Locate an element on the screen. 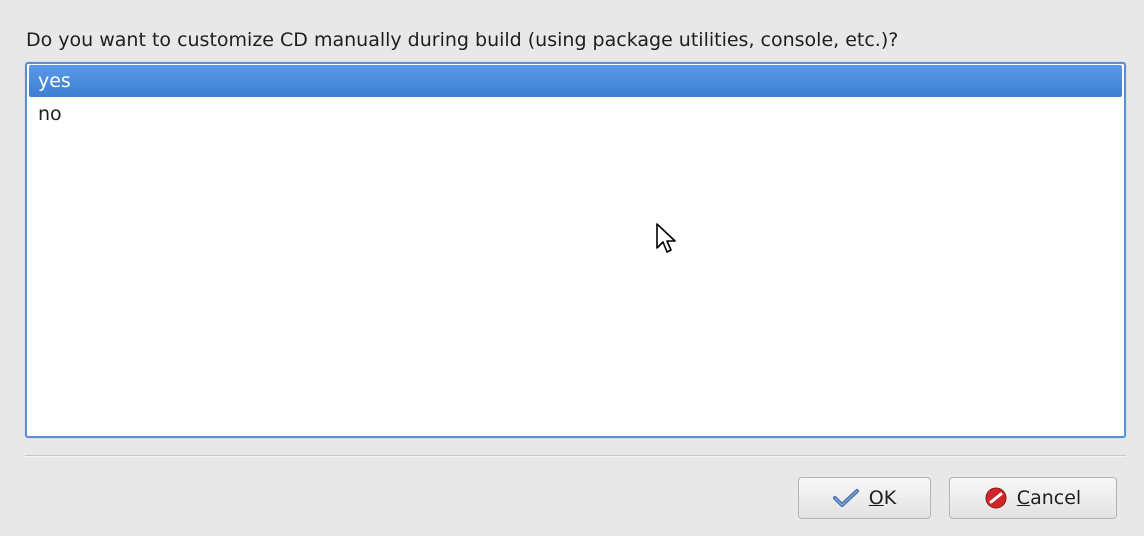 This screenshot has width=1144, height=536. cancel-icon is located at coordinates (996, 498).